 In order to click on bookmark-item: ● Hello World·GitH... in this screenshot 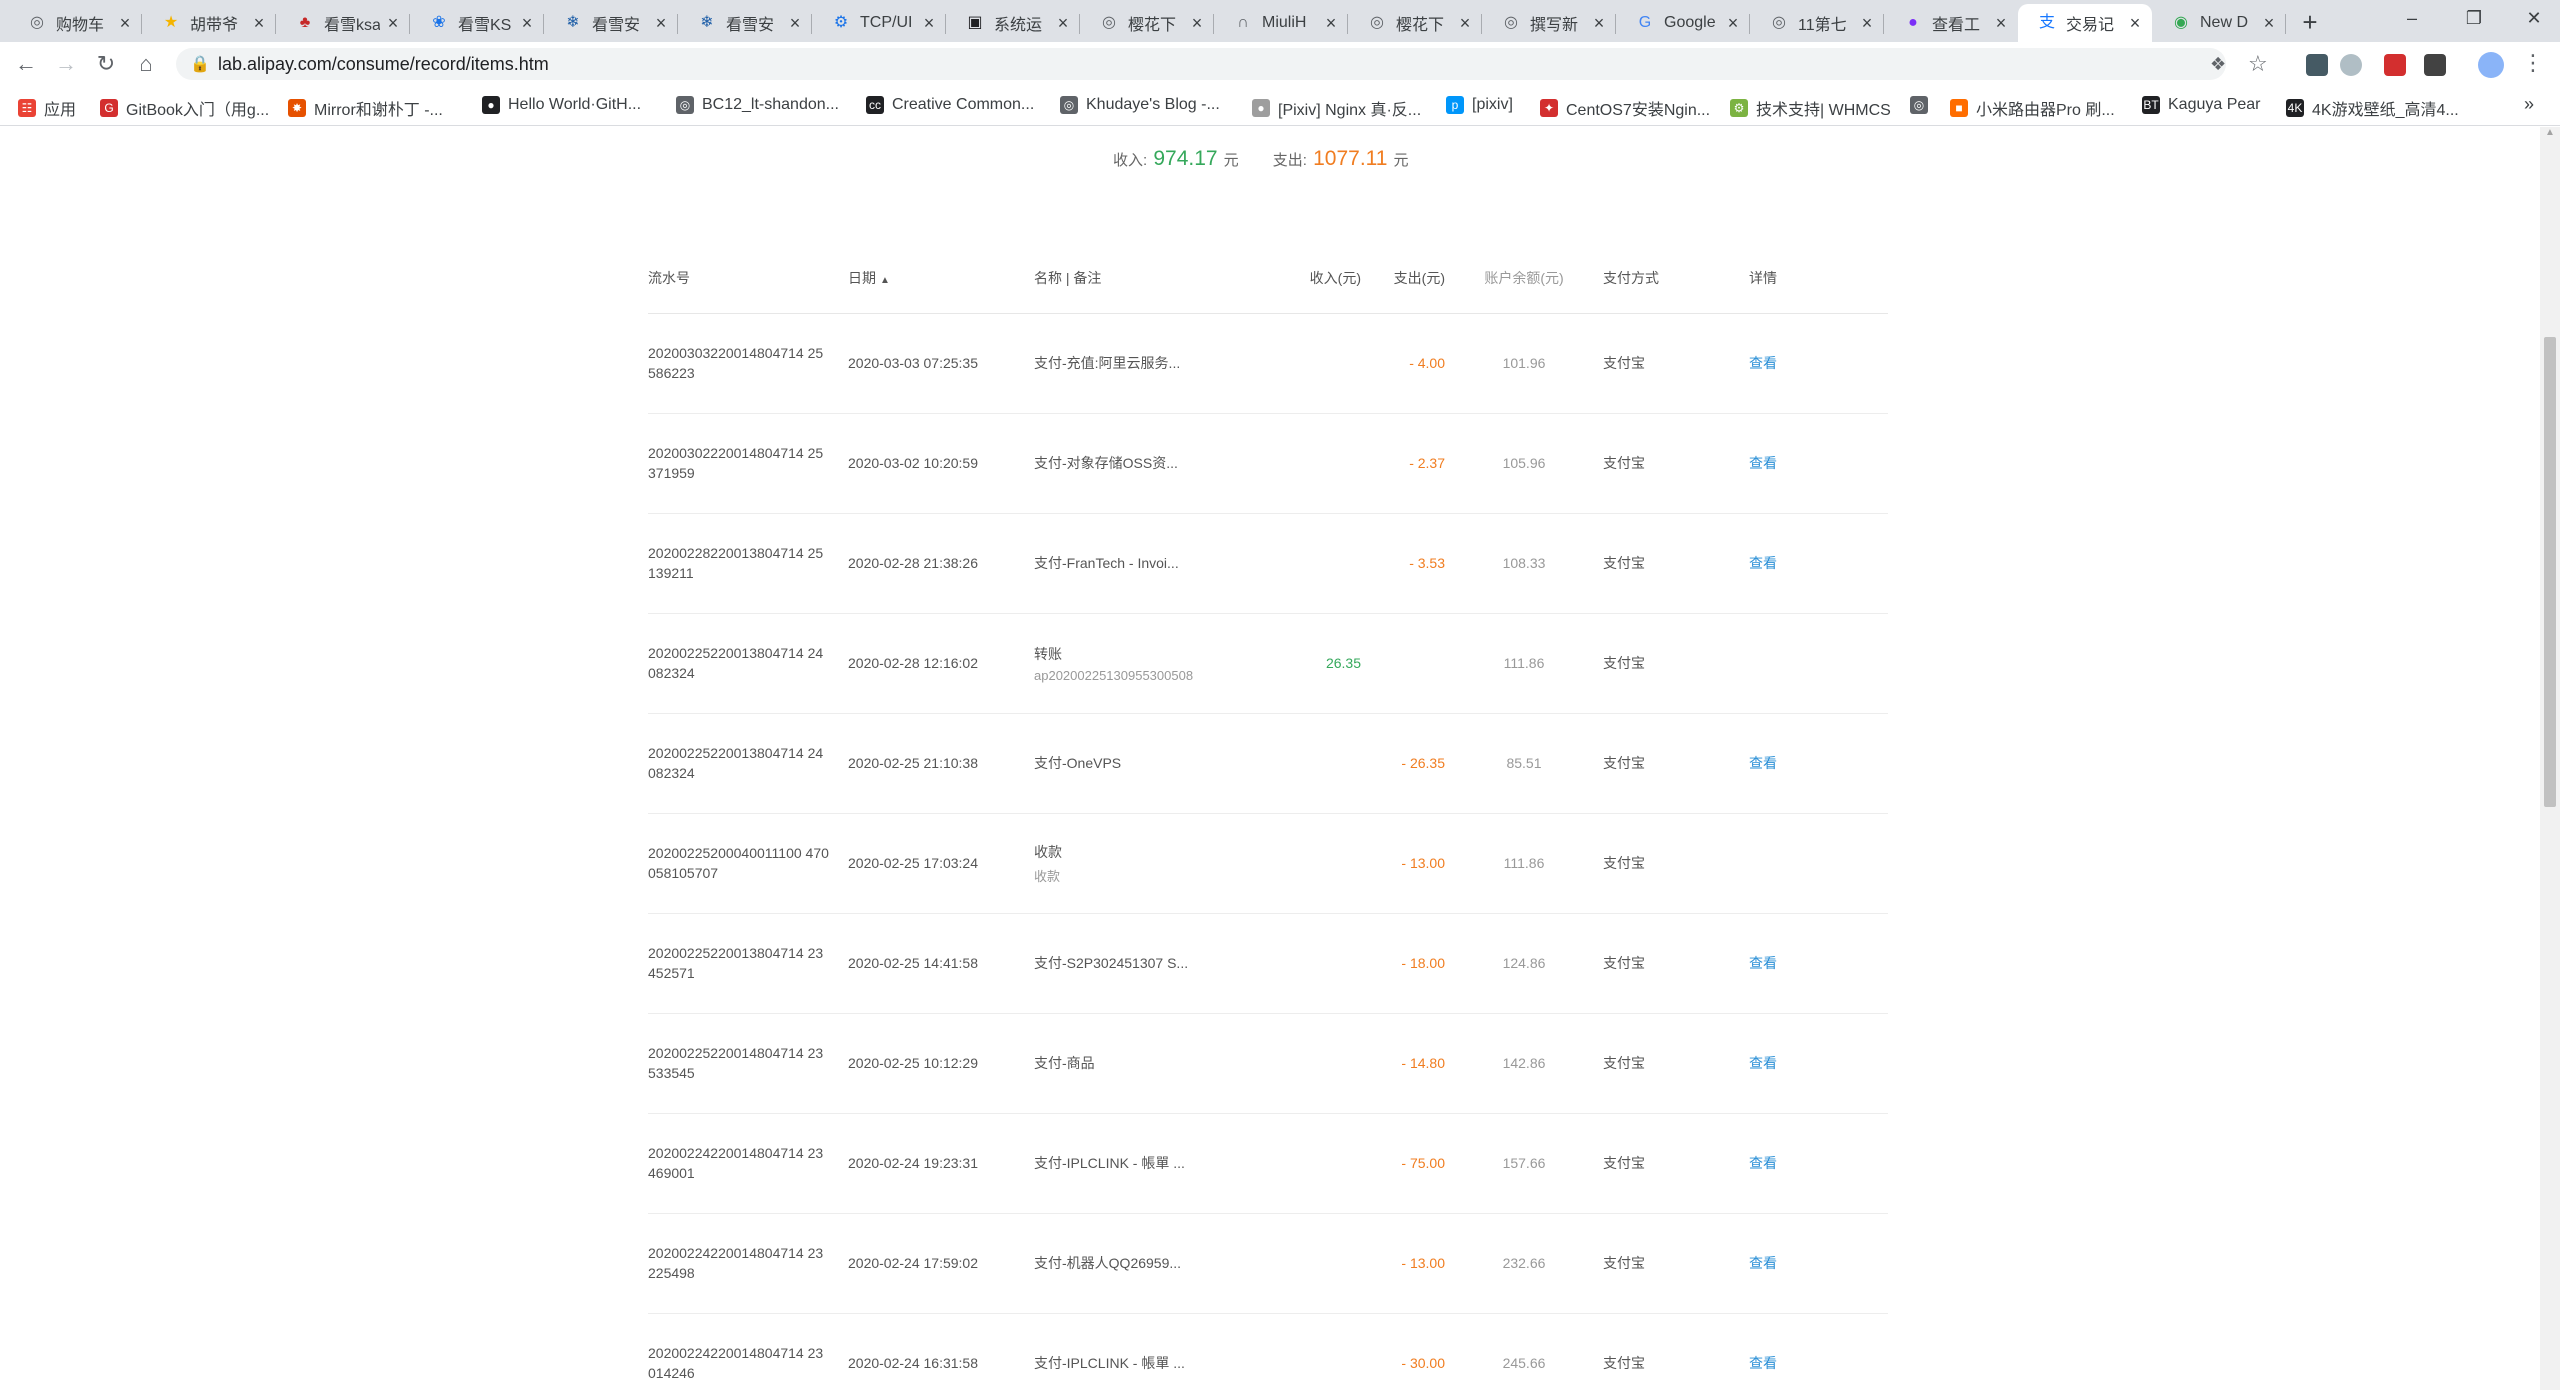, I will do `click(561, 105)`.